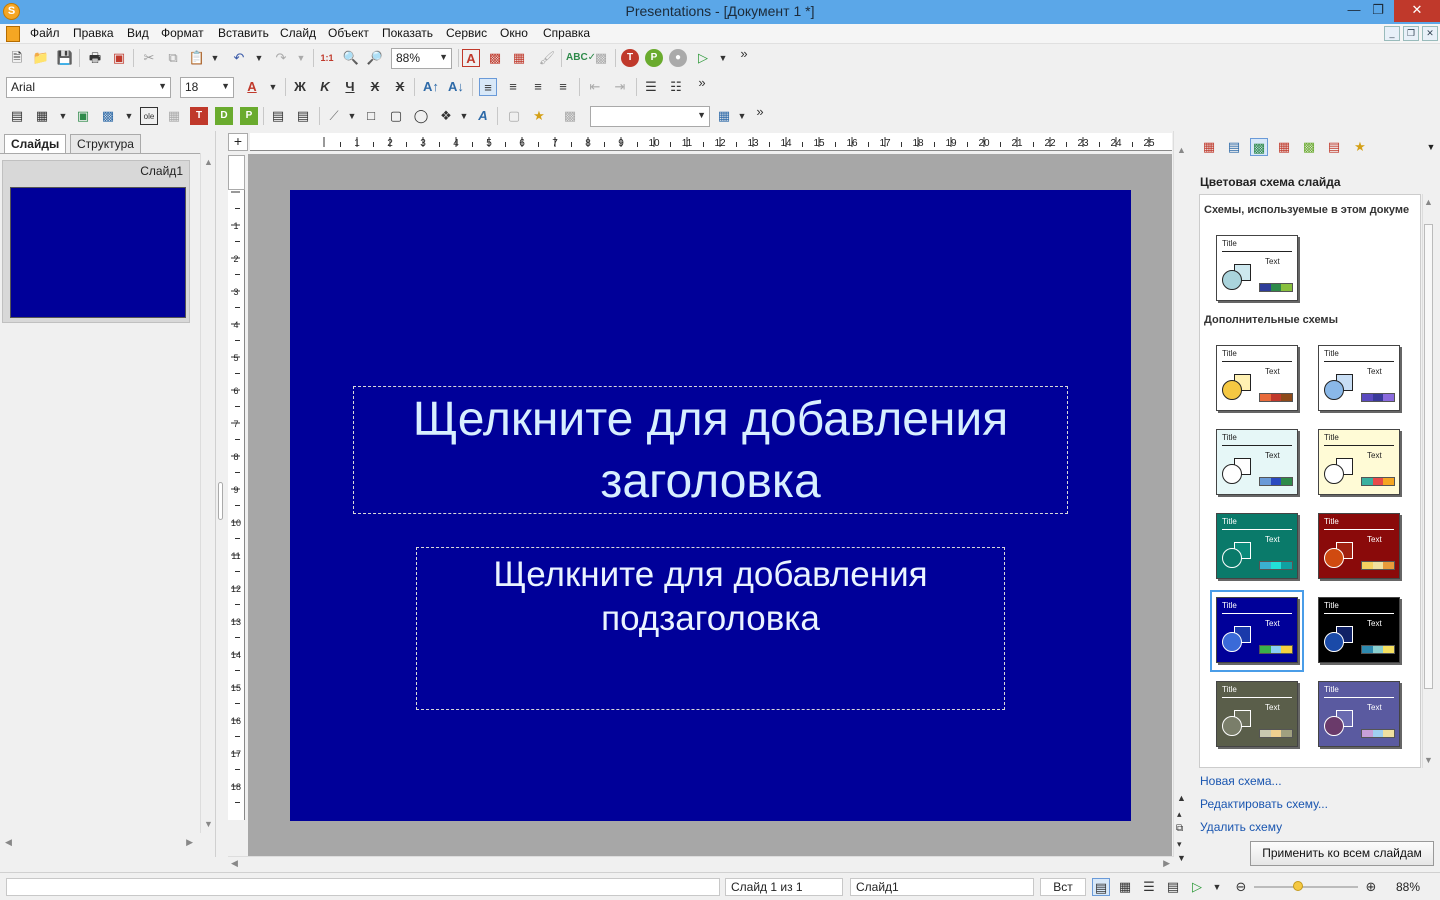  I want to click on sidebar-menu-chevron-icon: ▼, so click(1431, 147).